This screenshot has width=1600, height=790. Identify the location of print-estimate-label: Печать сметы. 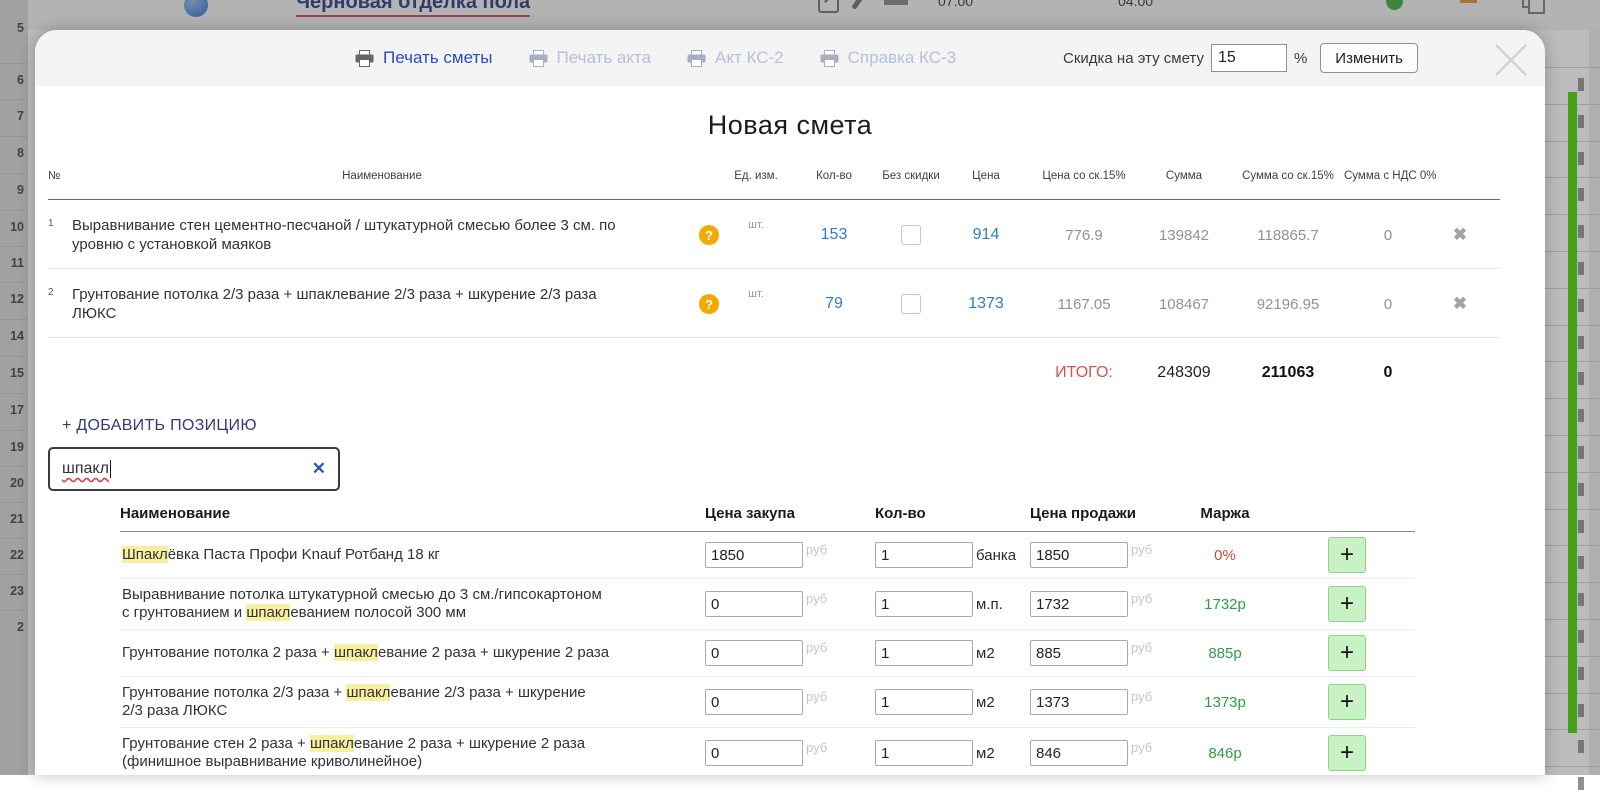
(438, 57).